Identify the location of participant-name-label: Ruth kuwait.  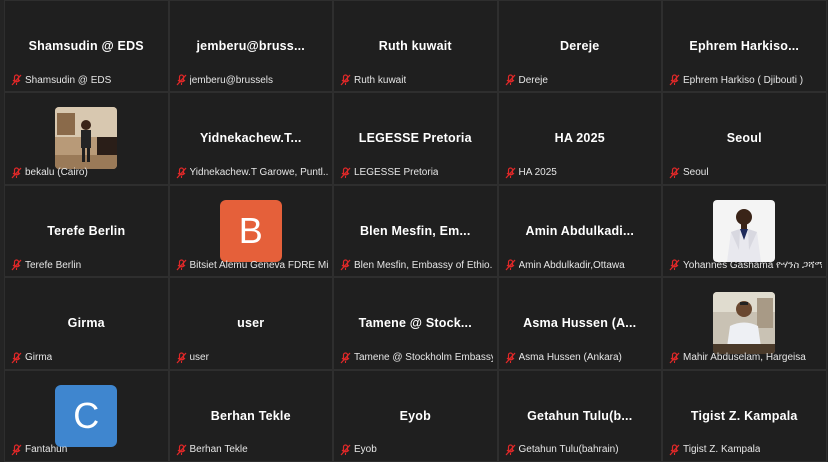
(380, 80).